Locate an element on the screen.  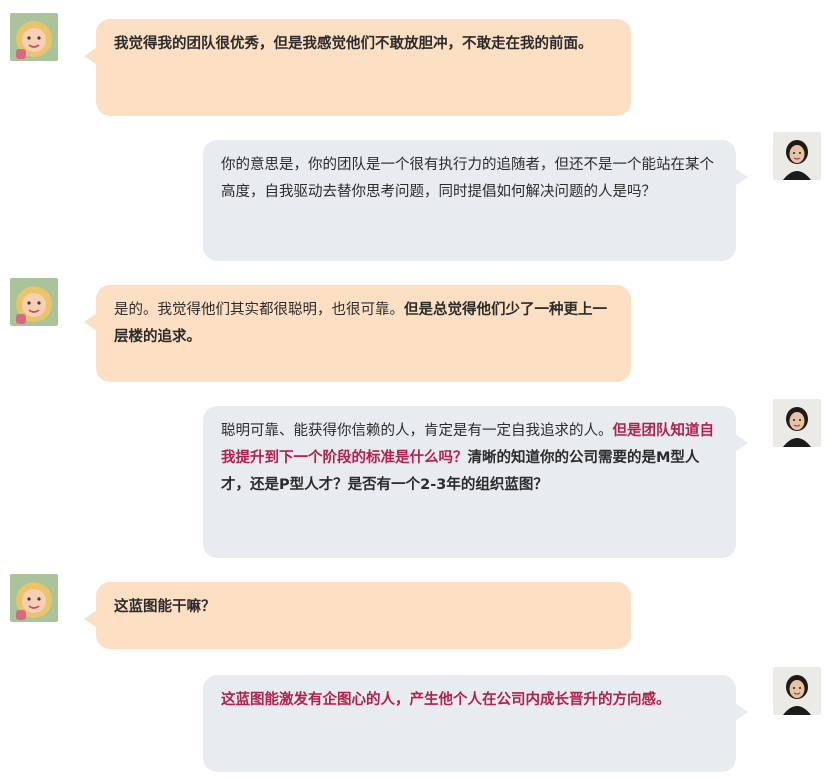
message-bubble: 这蓝图能干嘛？ is located at coordinates (357, 615).